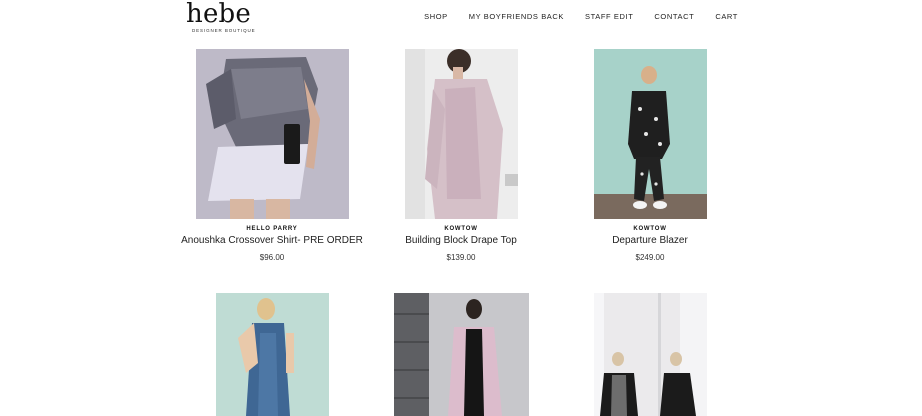 The width and height of the screenshot is (922, 416). What do you see at coordinates (461, 134) in the screenshot?
I see `product-image-drape-top` at bounding box center [461, 134].